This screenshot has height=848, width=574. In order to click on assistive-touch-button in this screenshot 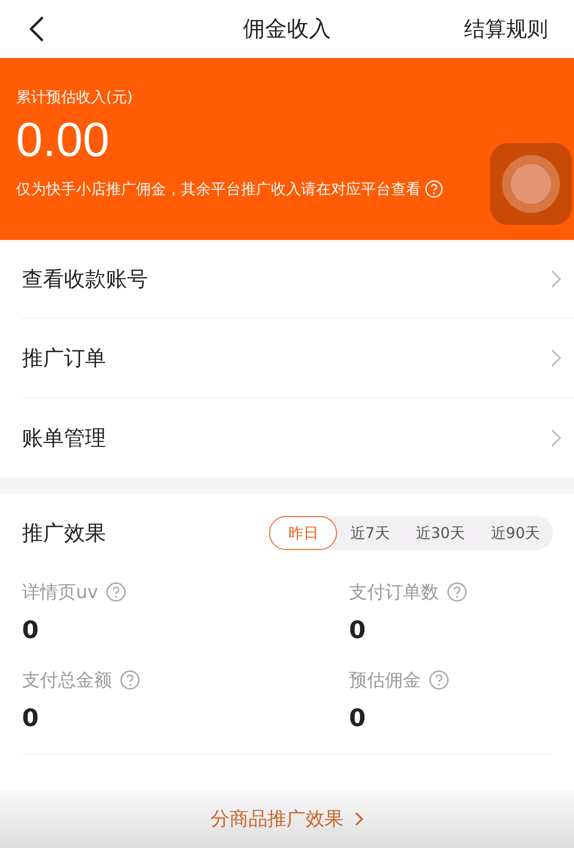, I will do `click(531, 184)`.